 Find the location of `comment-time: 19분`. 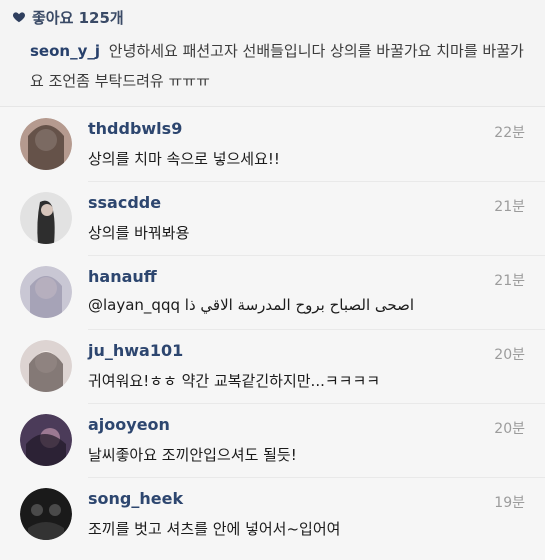

comment-time: 19분 is located at coordinates (509, 503).